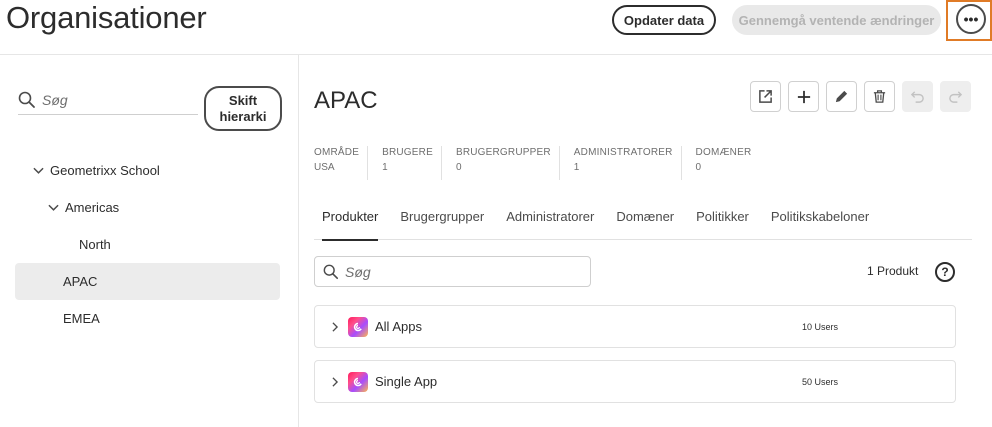 Image resolution: width=992 pixels, height=427 pixels. I want to click on stat-key: BRUGERGRUPPER, so click(503, 152).